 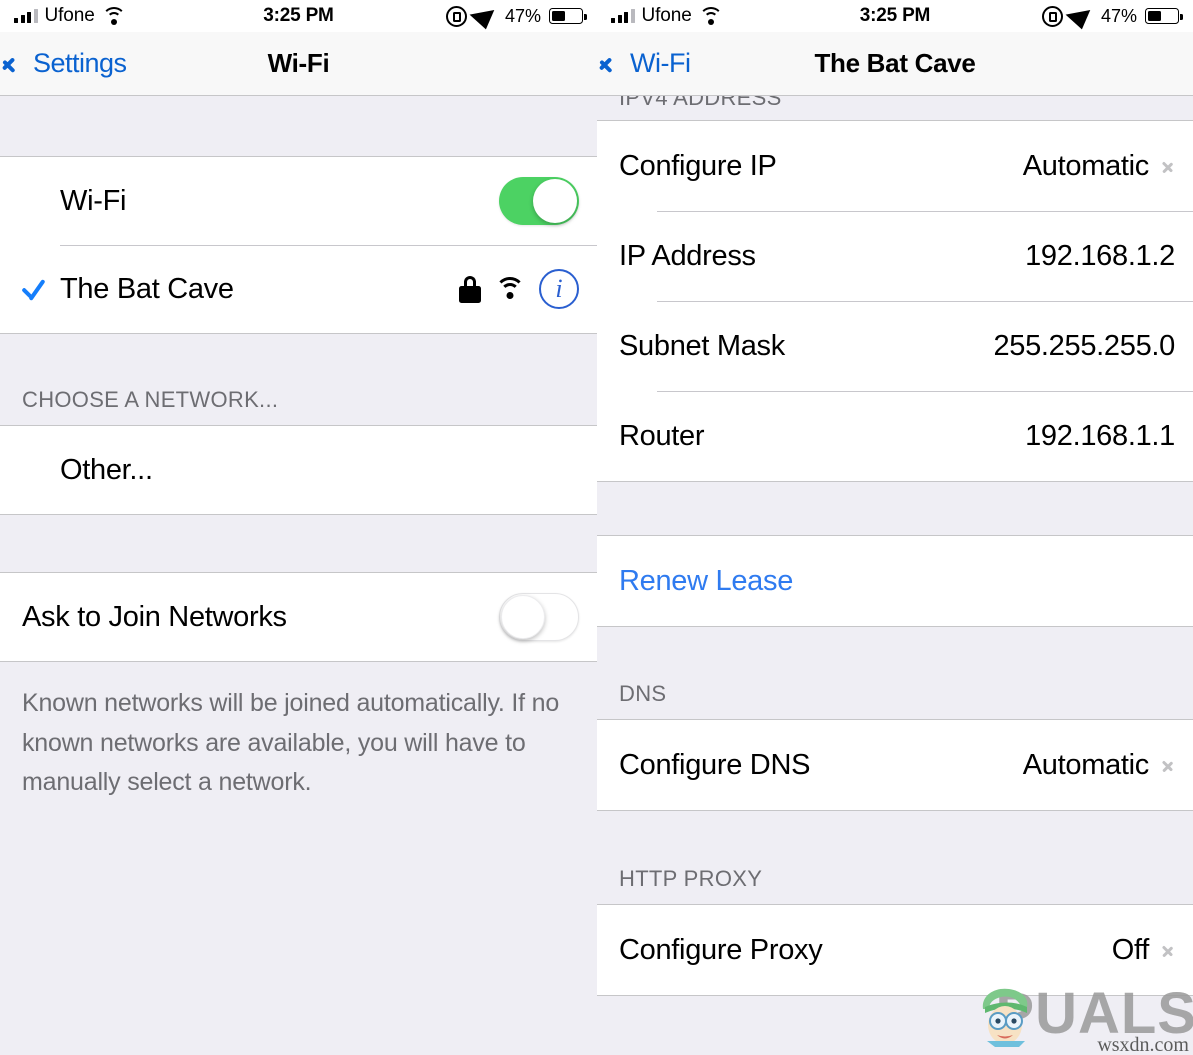 I want to click on row-ask-to-join: Ask to Join Networks, so click(x=298, y=617).